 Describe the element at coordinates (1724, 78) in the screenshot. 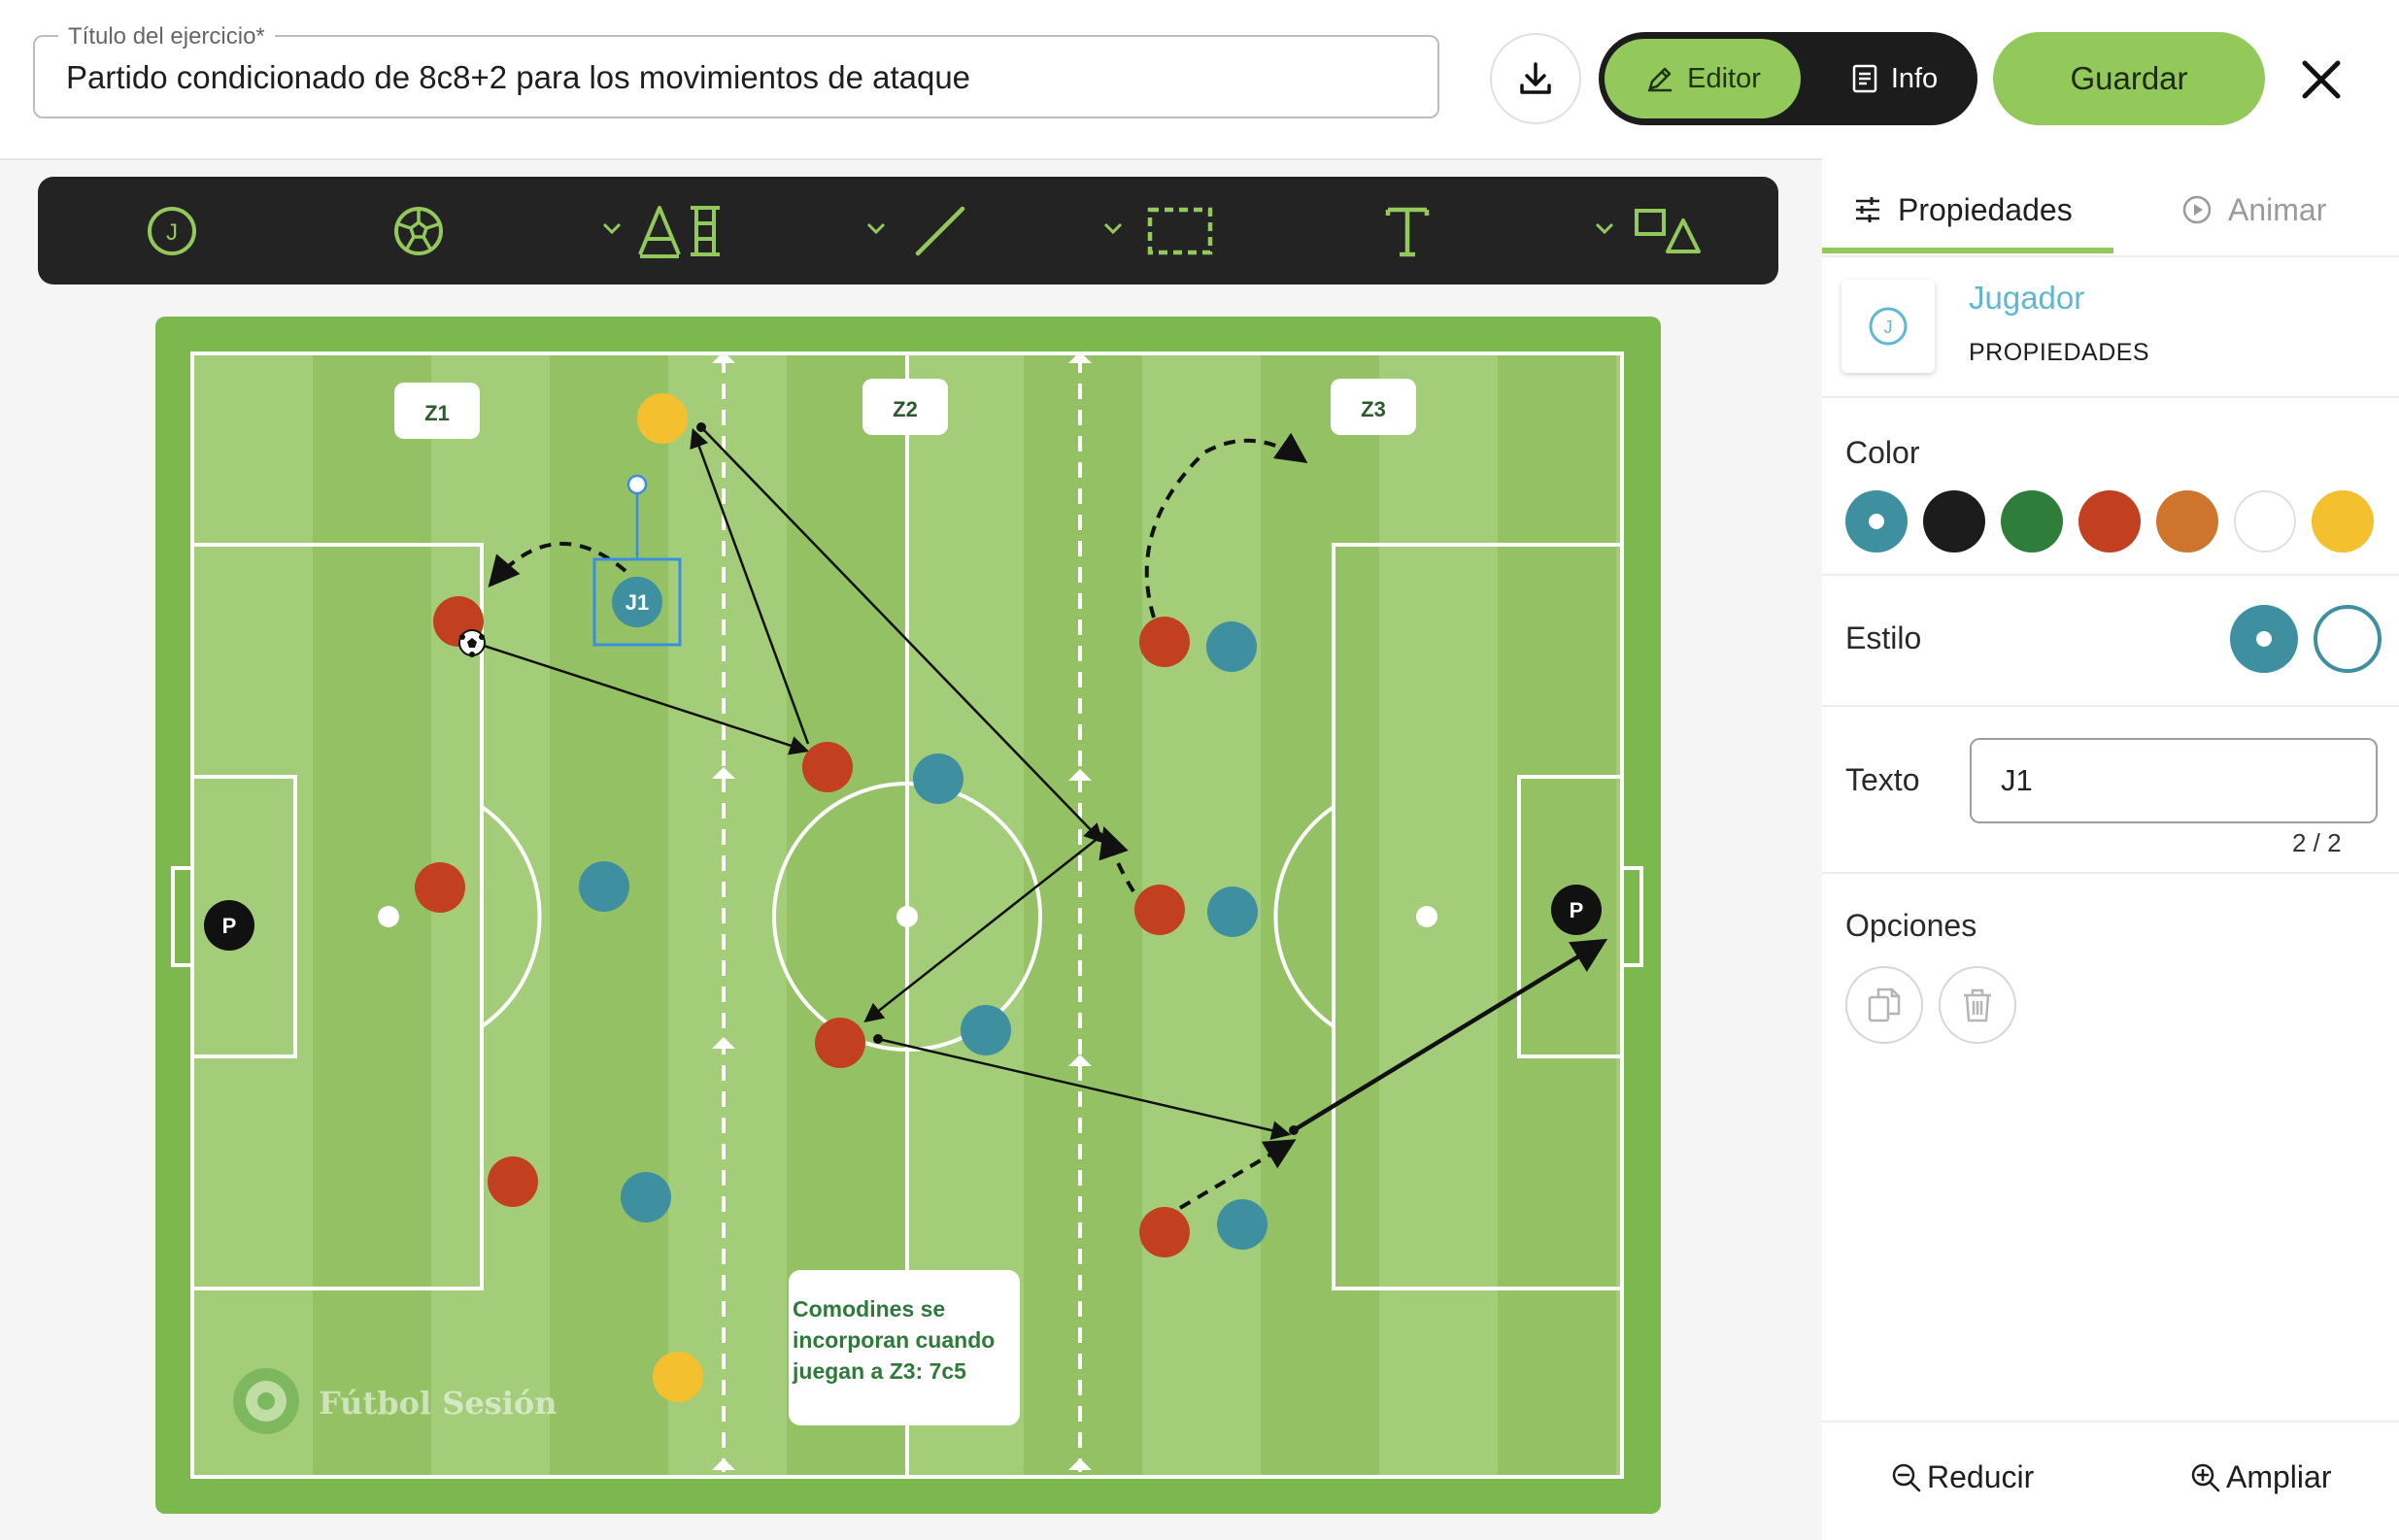

I see `editor-mode-label: Editor` at that location.